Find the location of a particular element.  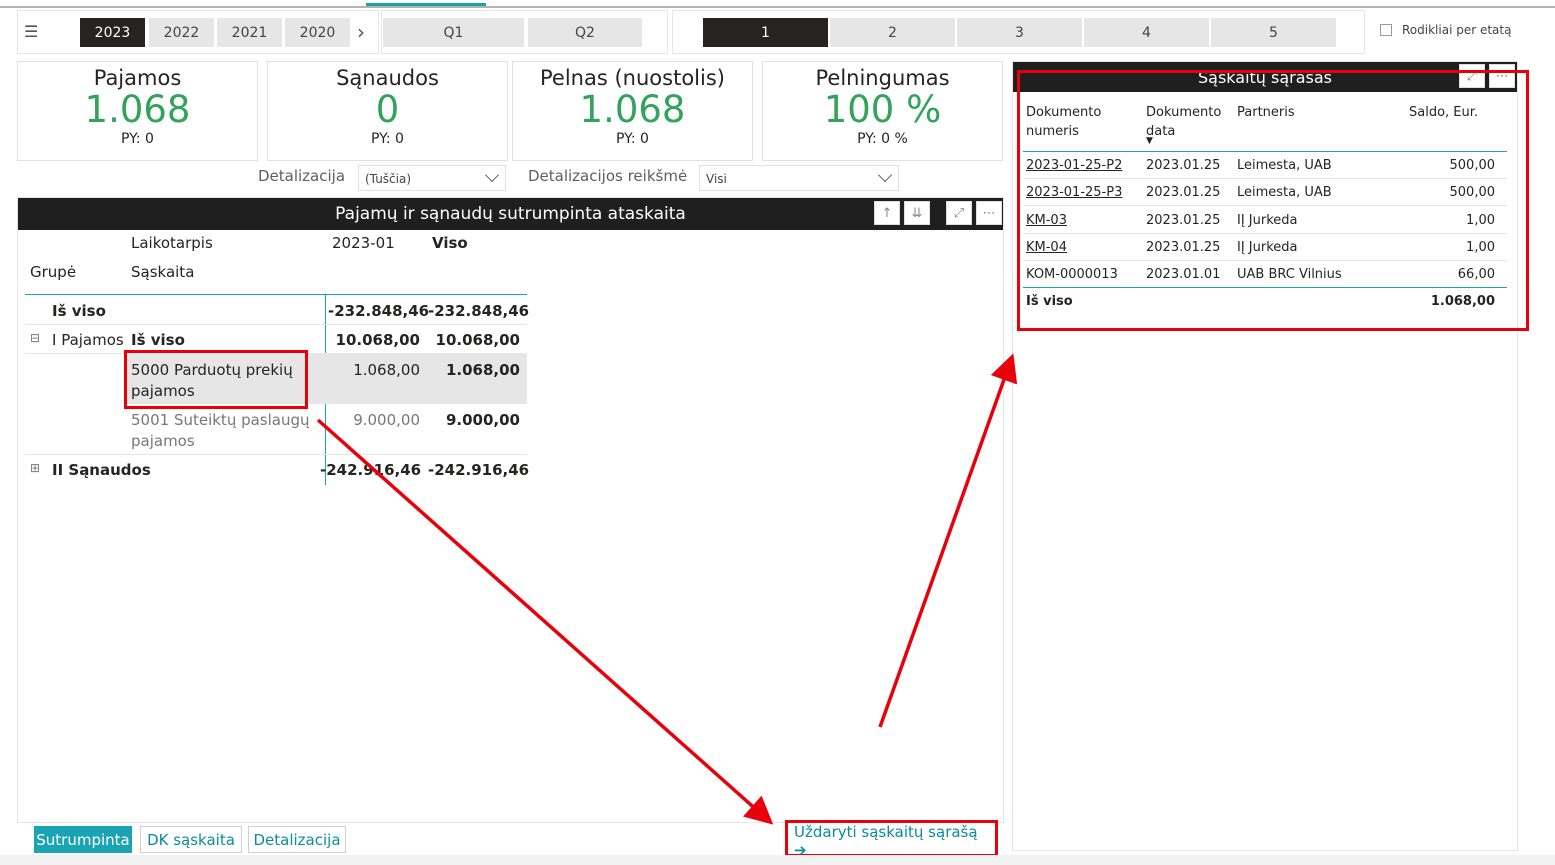

close-invoice-list-link: Uždaryti sąskaitų sąrašą ➔ is located at coordinates (891, 841).